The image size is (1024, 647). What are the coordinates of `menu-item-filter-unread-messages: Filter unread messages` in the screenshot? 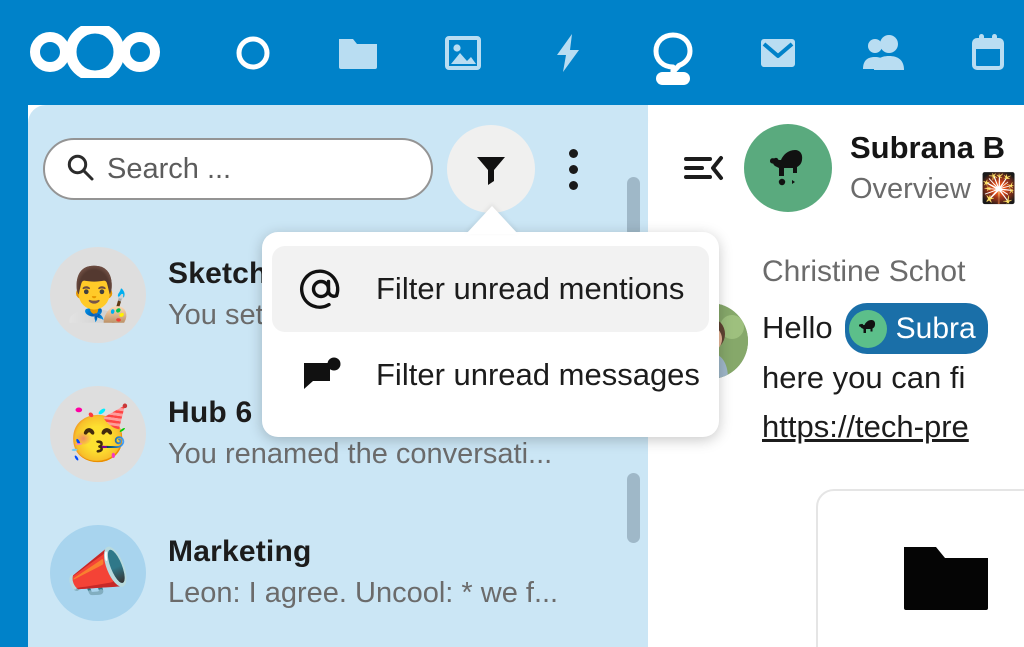 It's located at (490, 375).